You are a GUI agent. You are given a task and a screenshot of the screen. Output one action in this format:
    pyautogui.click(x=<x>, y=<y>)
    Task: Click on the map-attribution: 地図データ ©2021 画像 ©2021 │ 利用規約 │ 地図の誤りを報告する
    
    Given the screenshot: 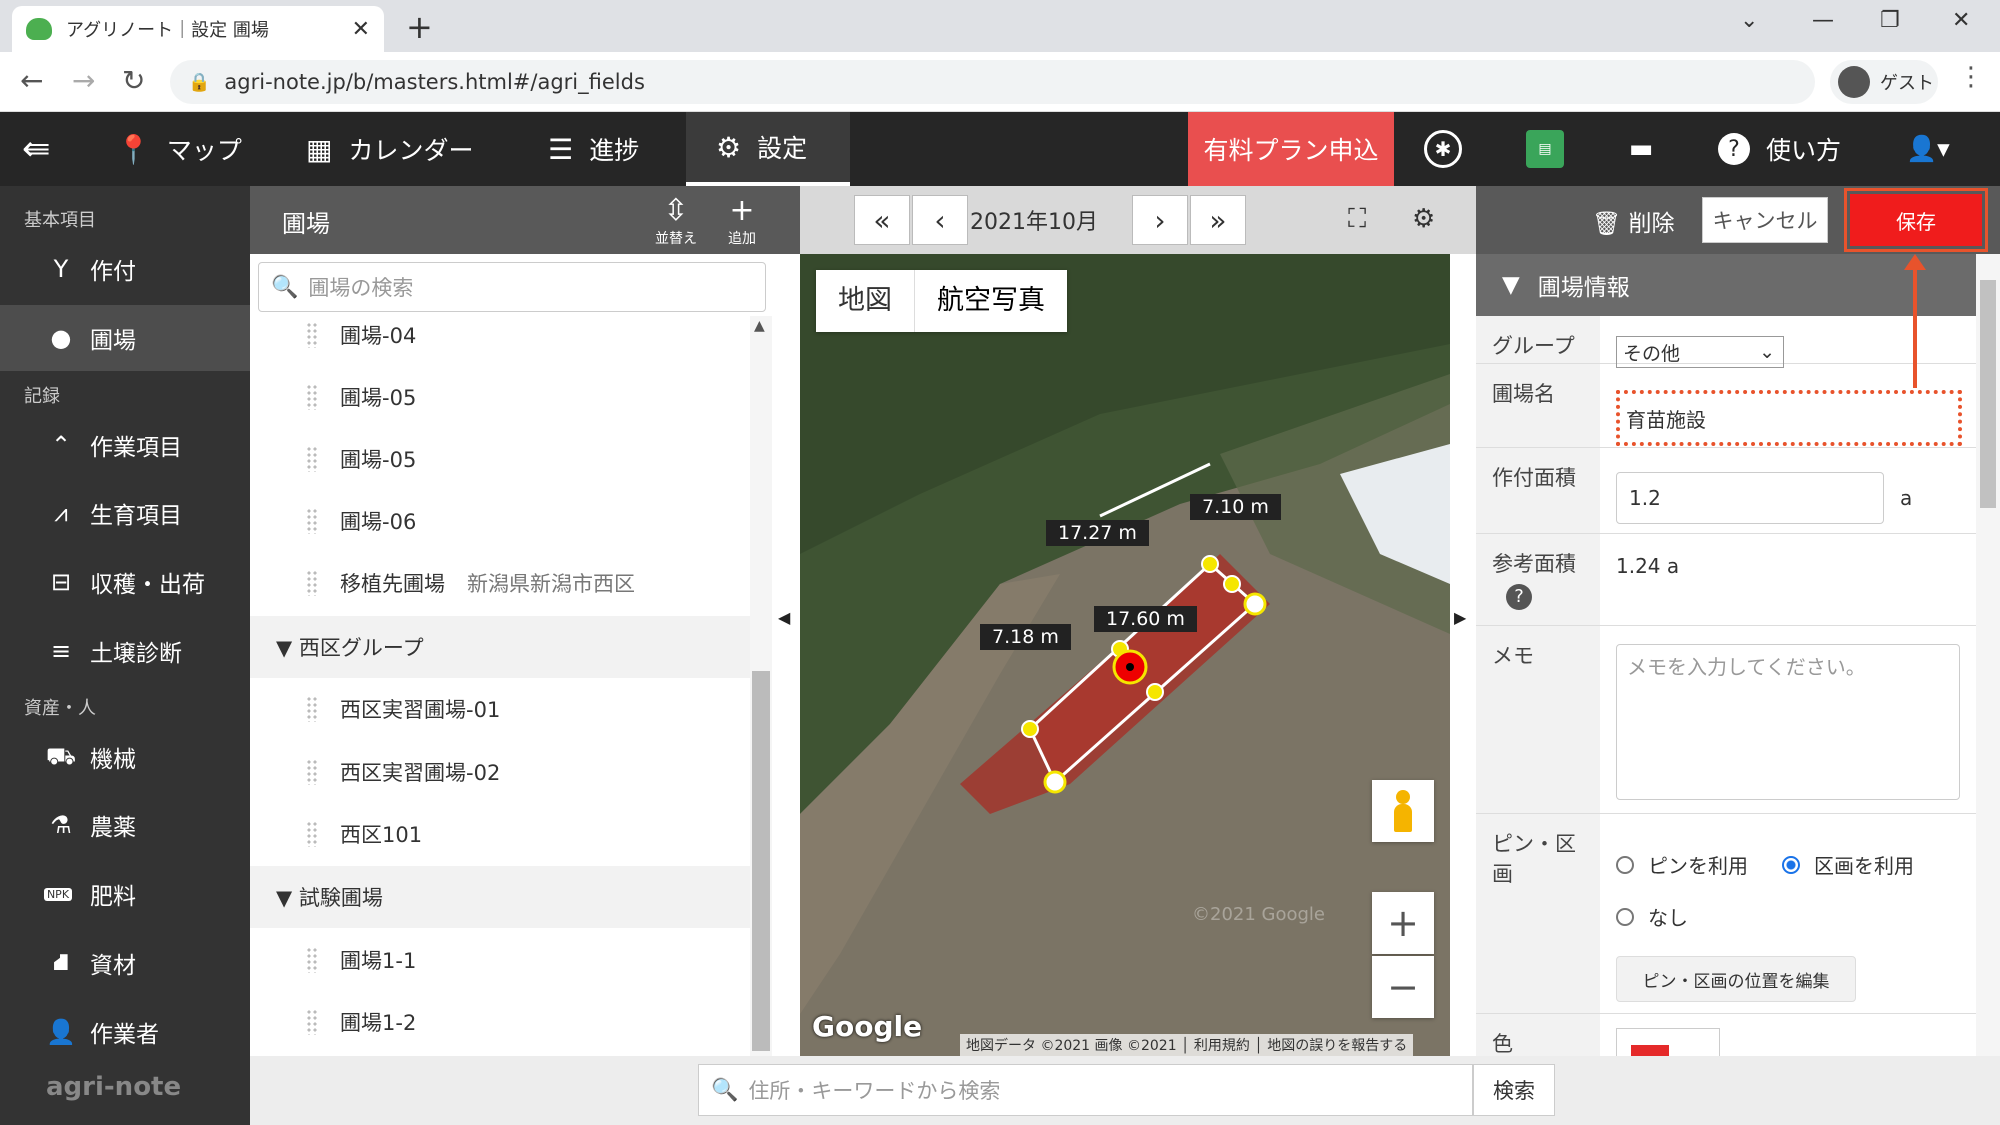 What is the action you would take?
    pyautogui.click(x=1187, y=1045)
    